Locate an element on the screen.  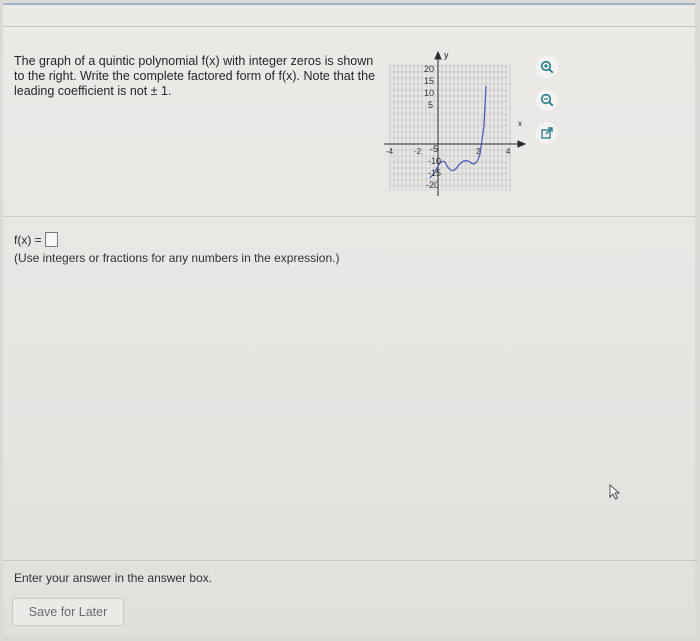
answer-row: f(x) = is located at coordinates (36, 239).